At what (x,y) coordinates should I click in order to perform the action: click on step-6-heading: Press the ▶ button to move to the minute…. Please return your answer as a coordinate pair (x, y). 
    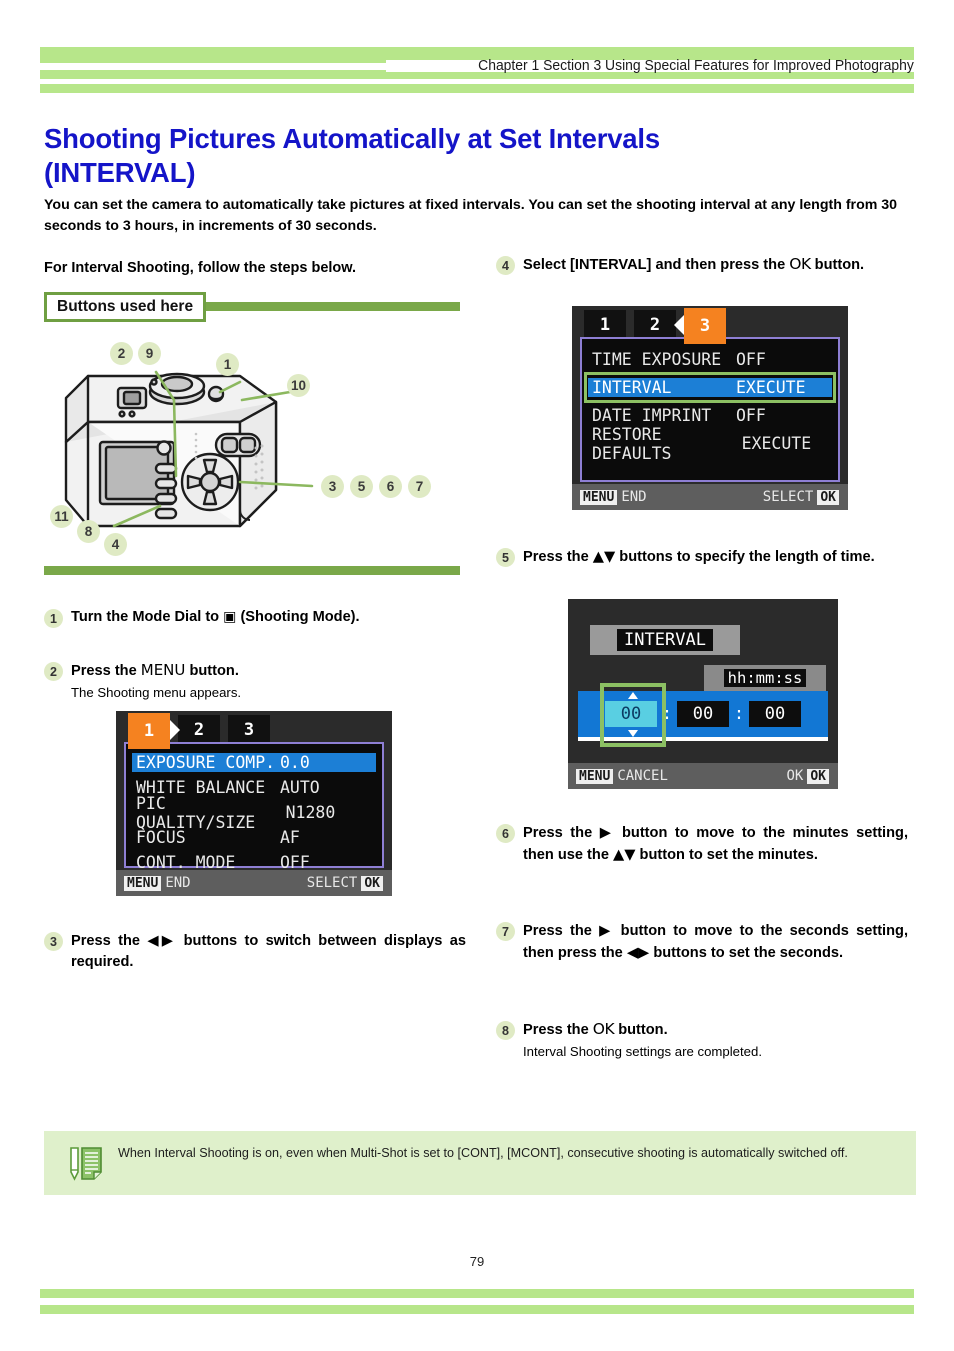
    Looking at the image, I should click on (715, 844).